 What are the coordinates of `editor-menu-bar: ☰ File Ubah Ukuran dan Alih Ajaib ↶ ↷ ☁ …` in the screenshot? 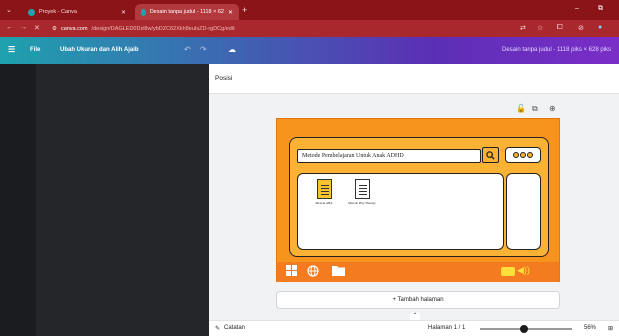 It's located at (309, 50).